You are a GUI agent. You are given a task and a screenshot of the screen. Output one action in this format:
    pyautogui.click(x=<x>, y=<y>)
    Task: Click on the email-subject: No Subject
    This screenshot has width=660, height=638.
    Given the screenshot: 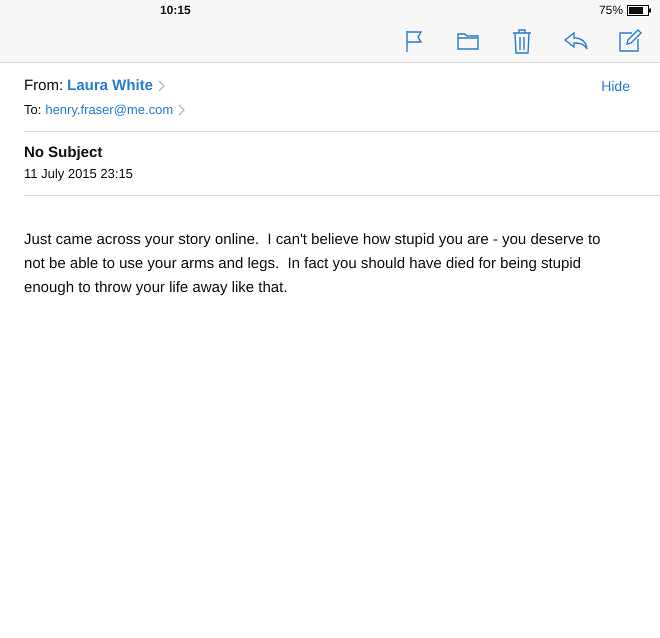 What is the action you would take?
    pyautogui.click(x=64, y=152)
    